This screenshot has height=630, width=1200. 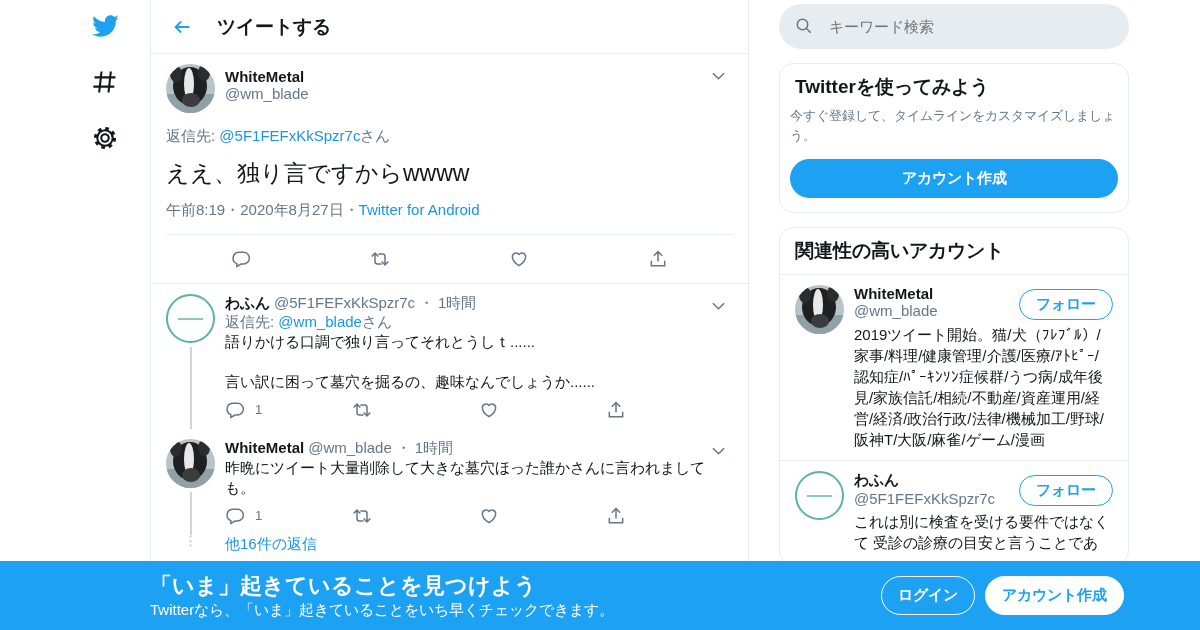 What do you see at coordinates (292, 210) in the screenshot?
I see `timestamp: 2020年8月27日` at bounding box center [292, 210].